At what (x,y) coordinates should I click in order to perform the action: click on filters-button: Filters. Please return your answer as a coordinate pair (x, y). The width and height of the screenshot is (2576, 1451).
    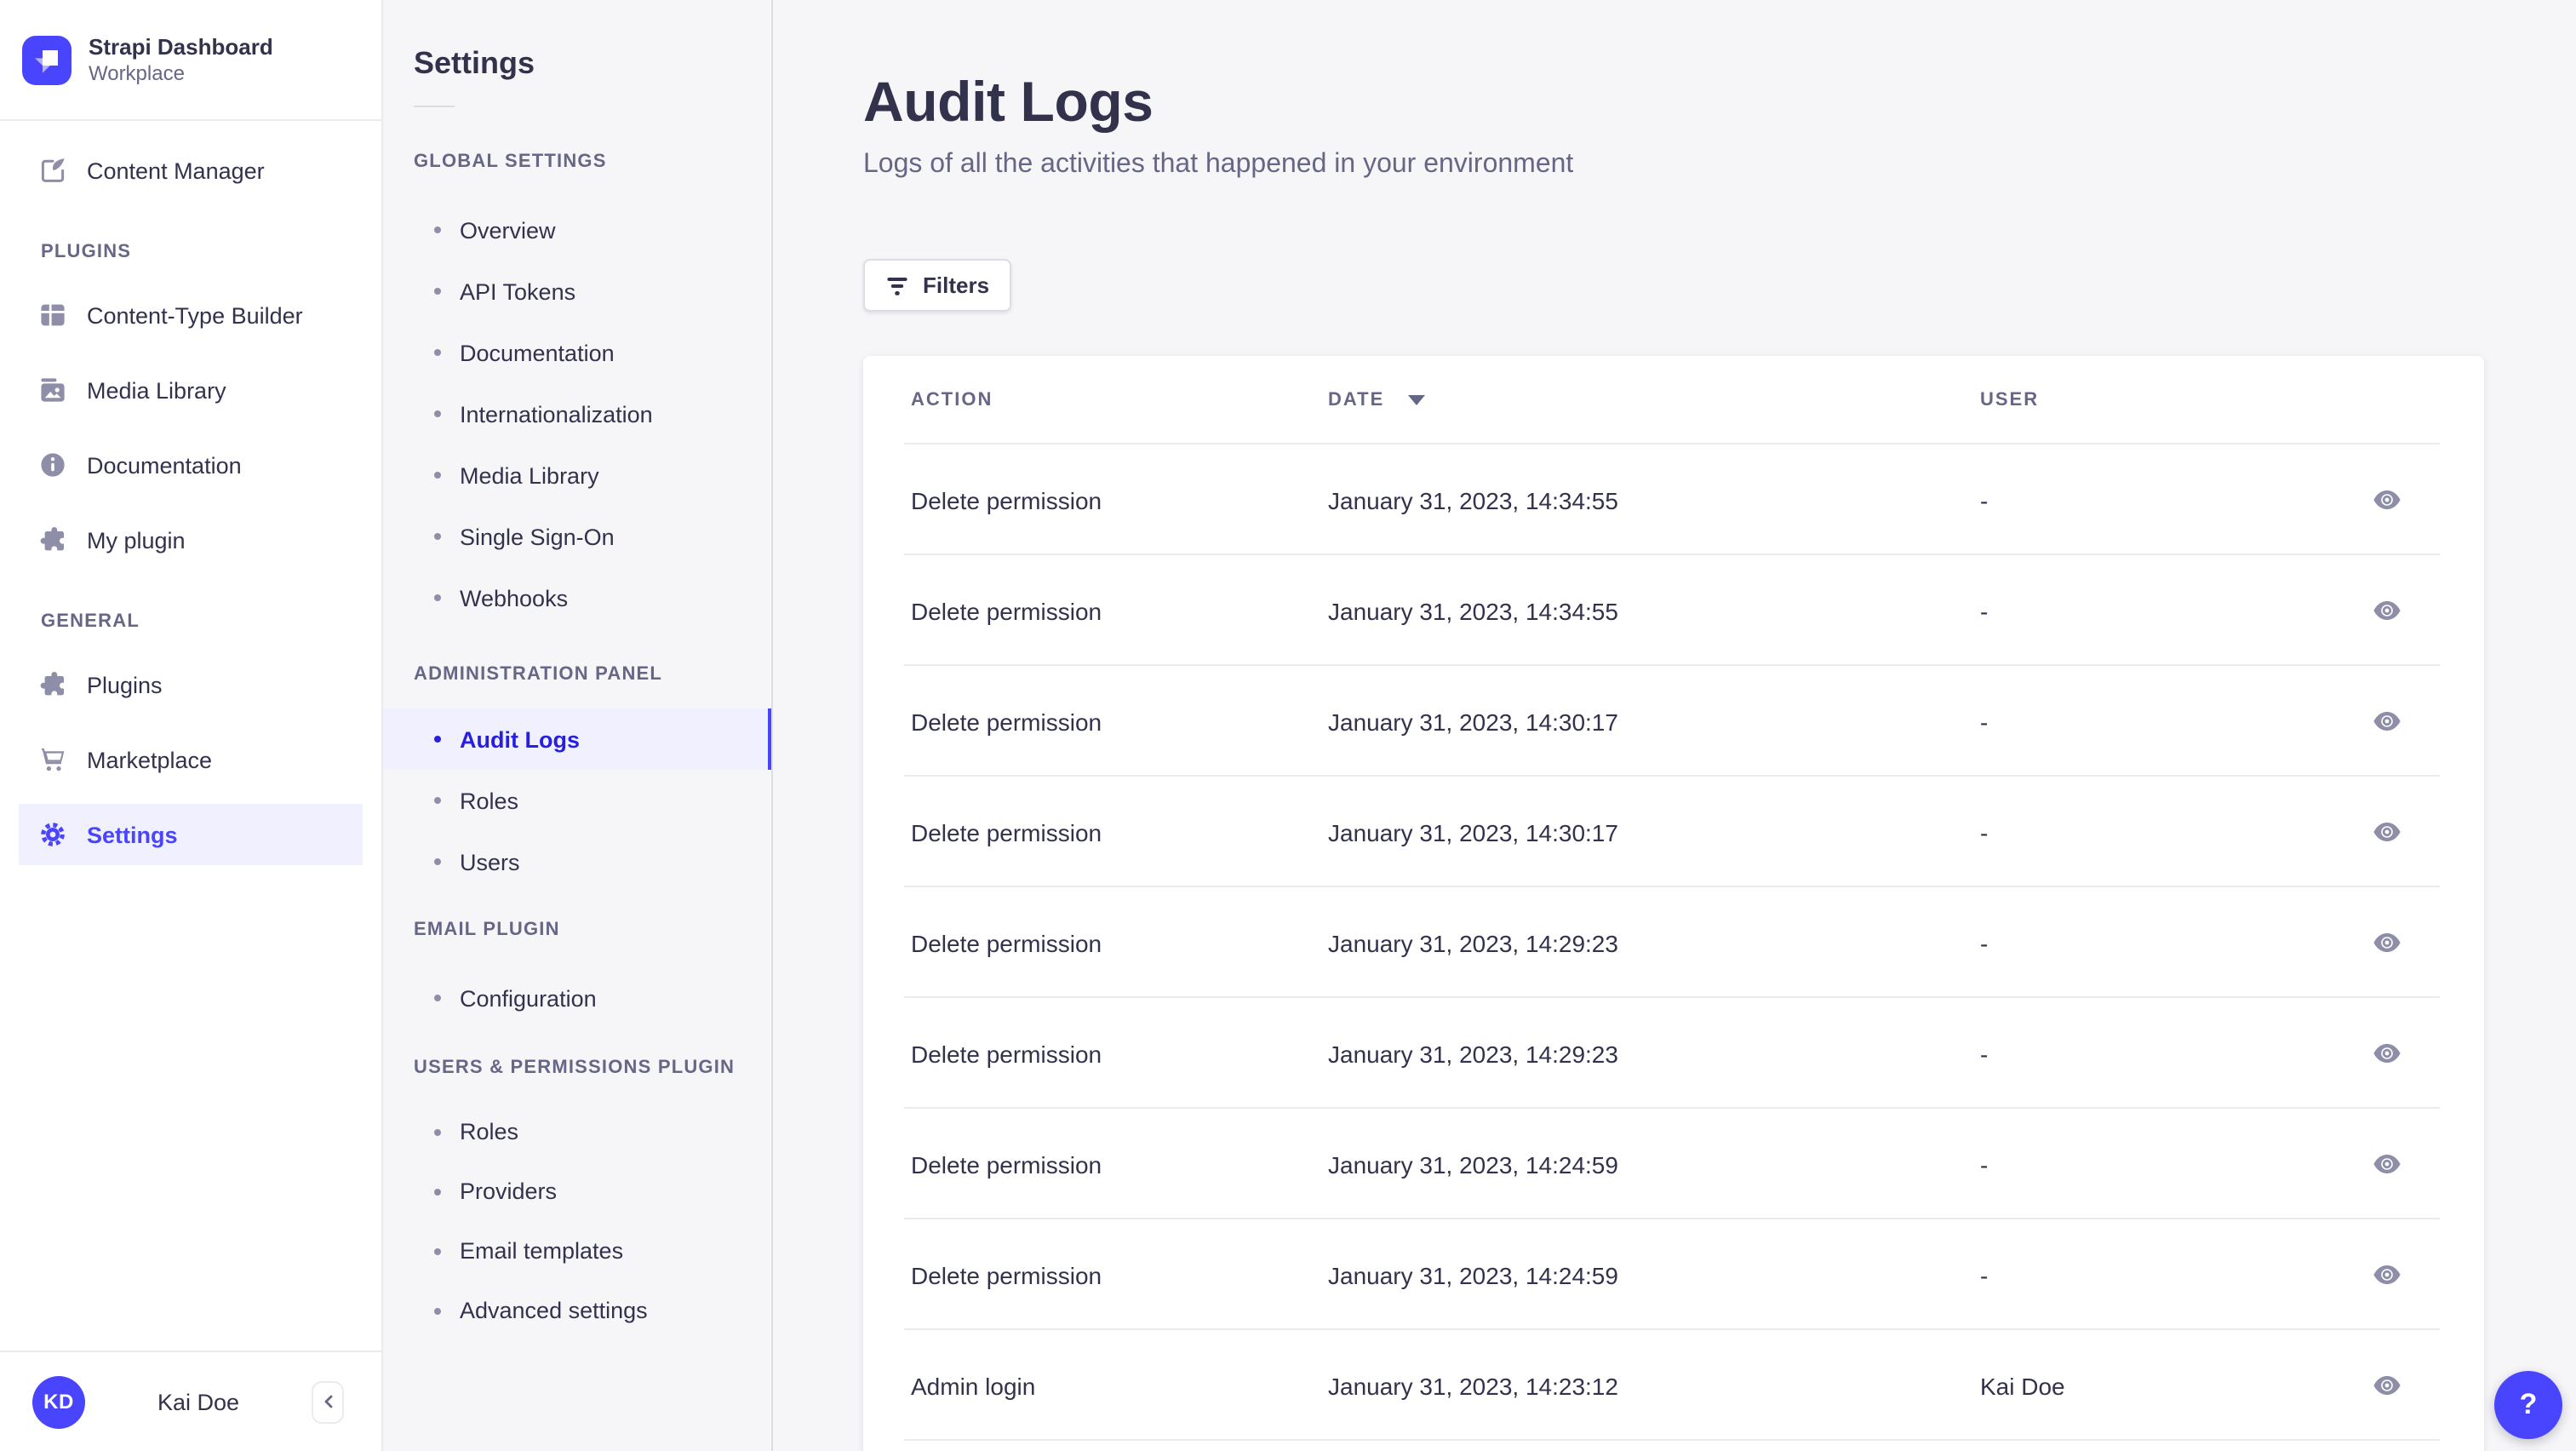
    Looking at the image, I should click on (937, 285).